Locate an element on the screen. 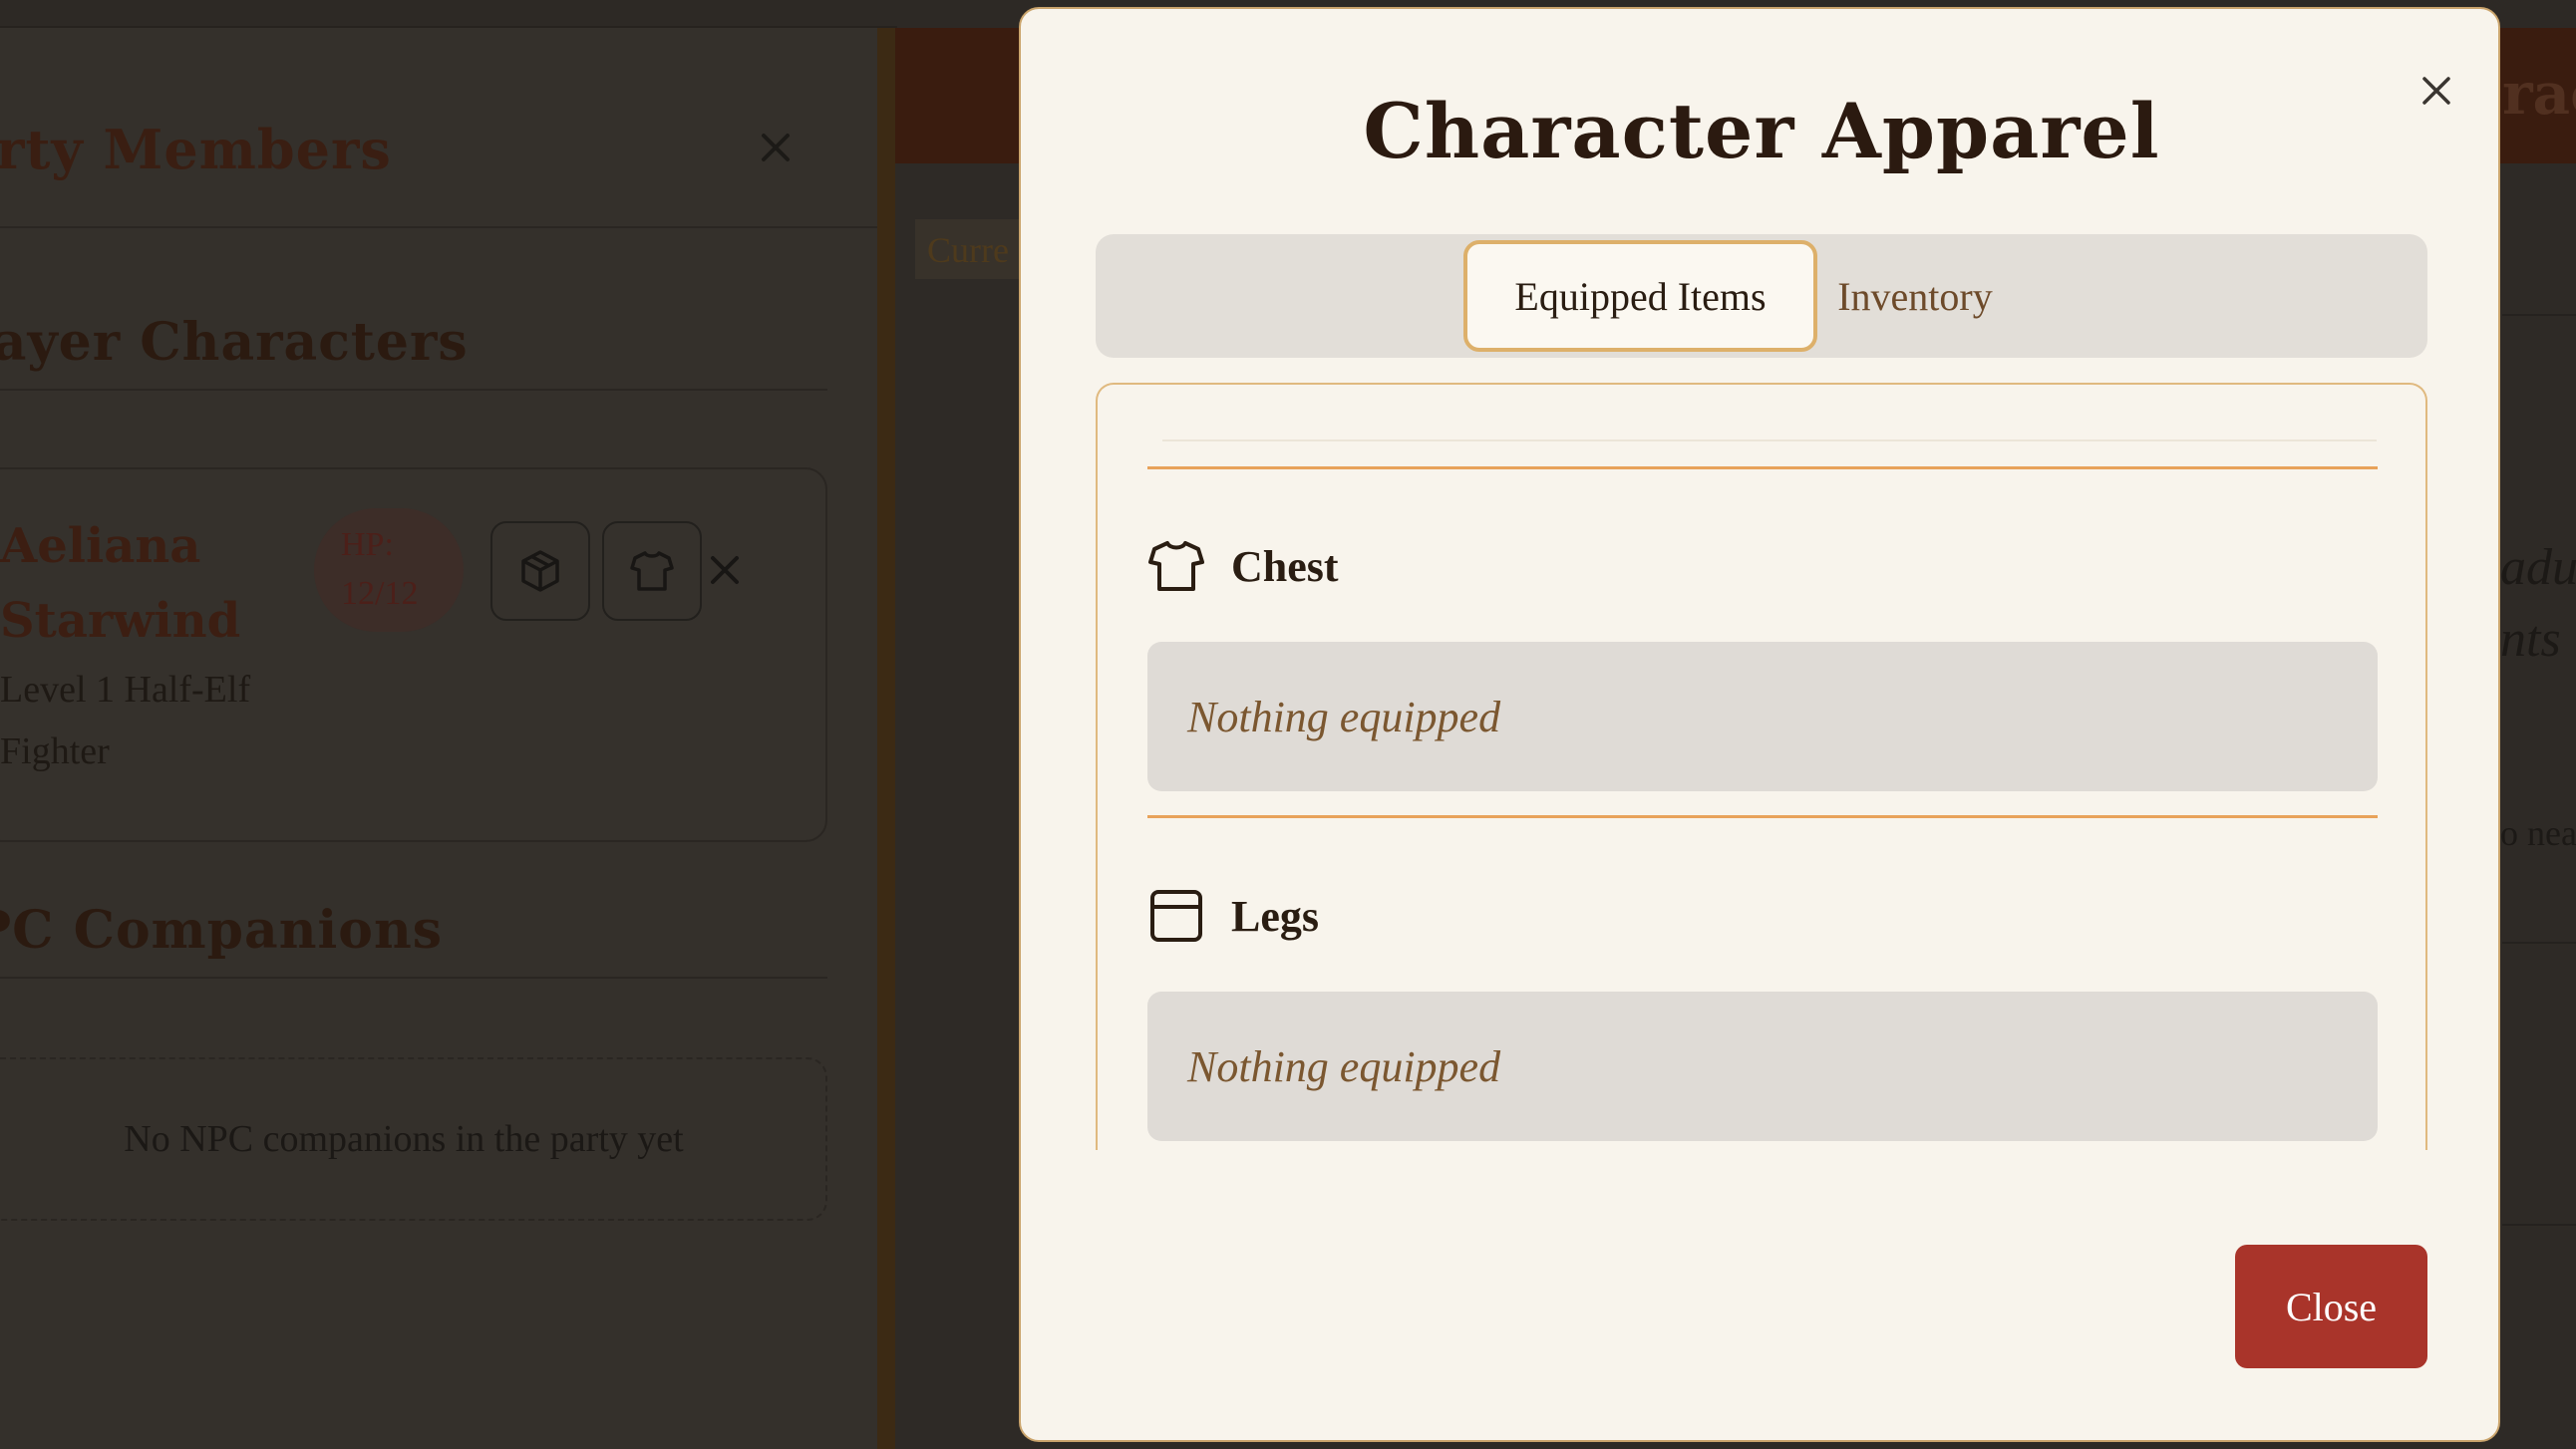 This screenshot has height=1449, width=2576. text-fragment: o nea is located at coordinates (2538, 833).